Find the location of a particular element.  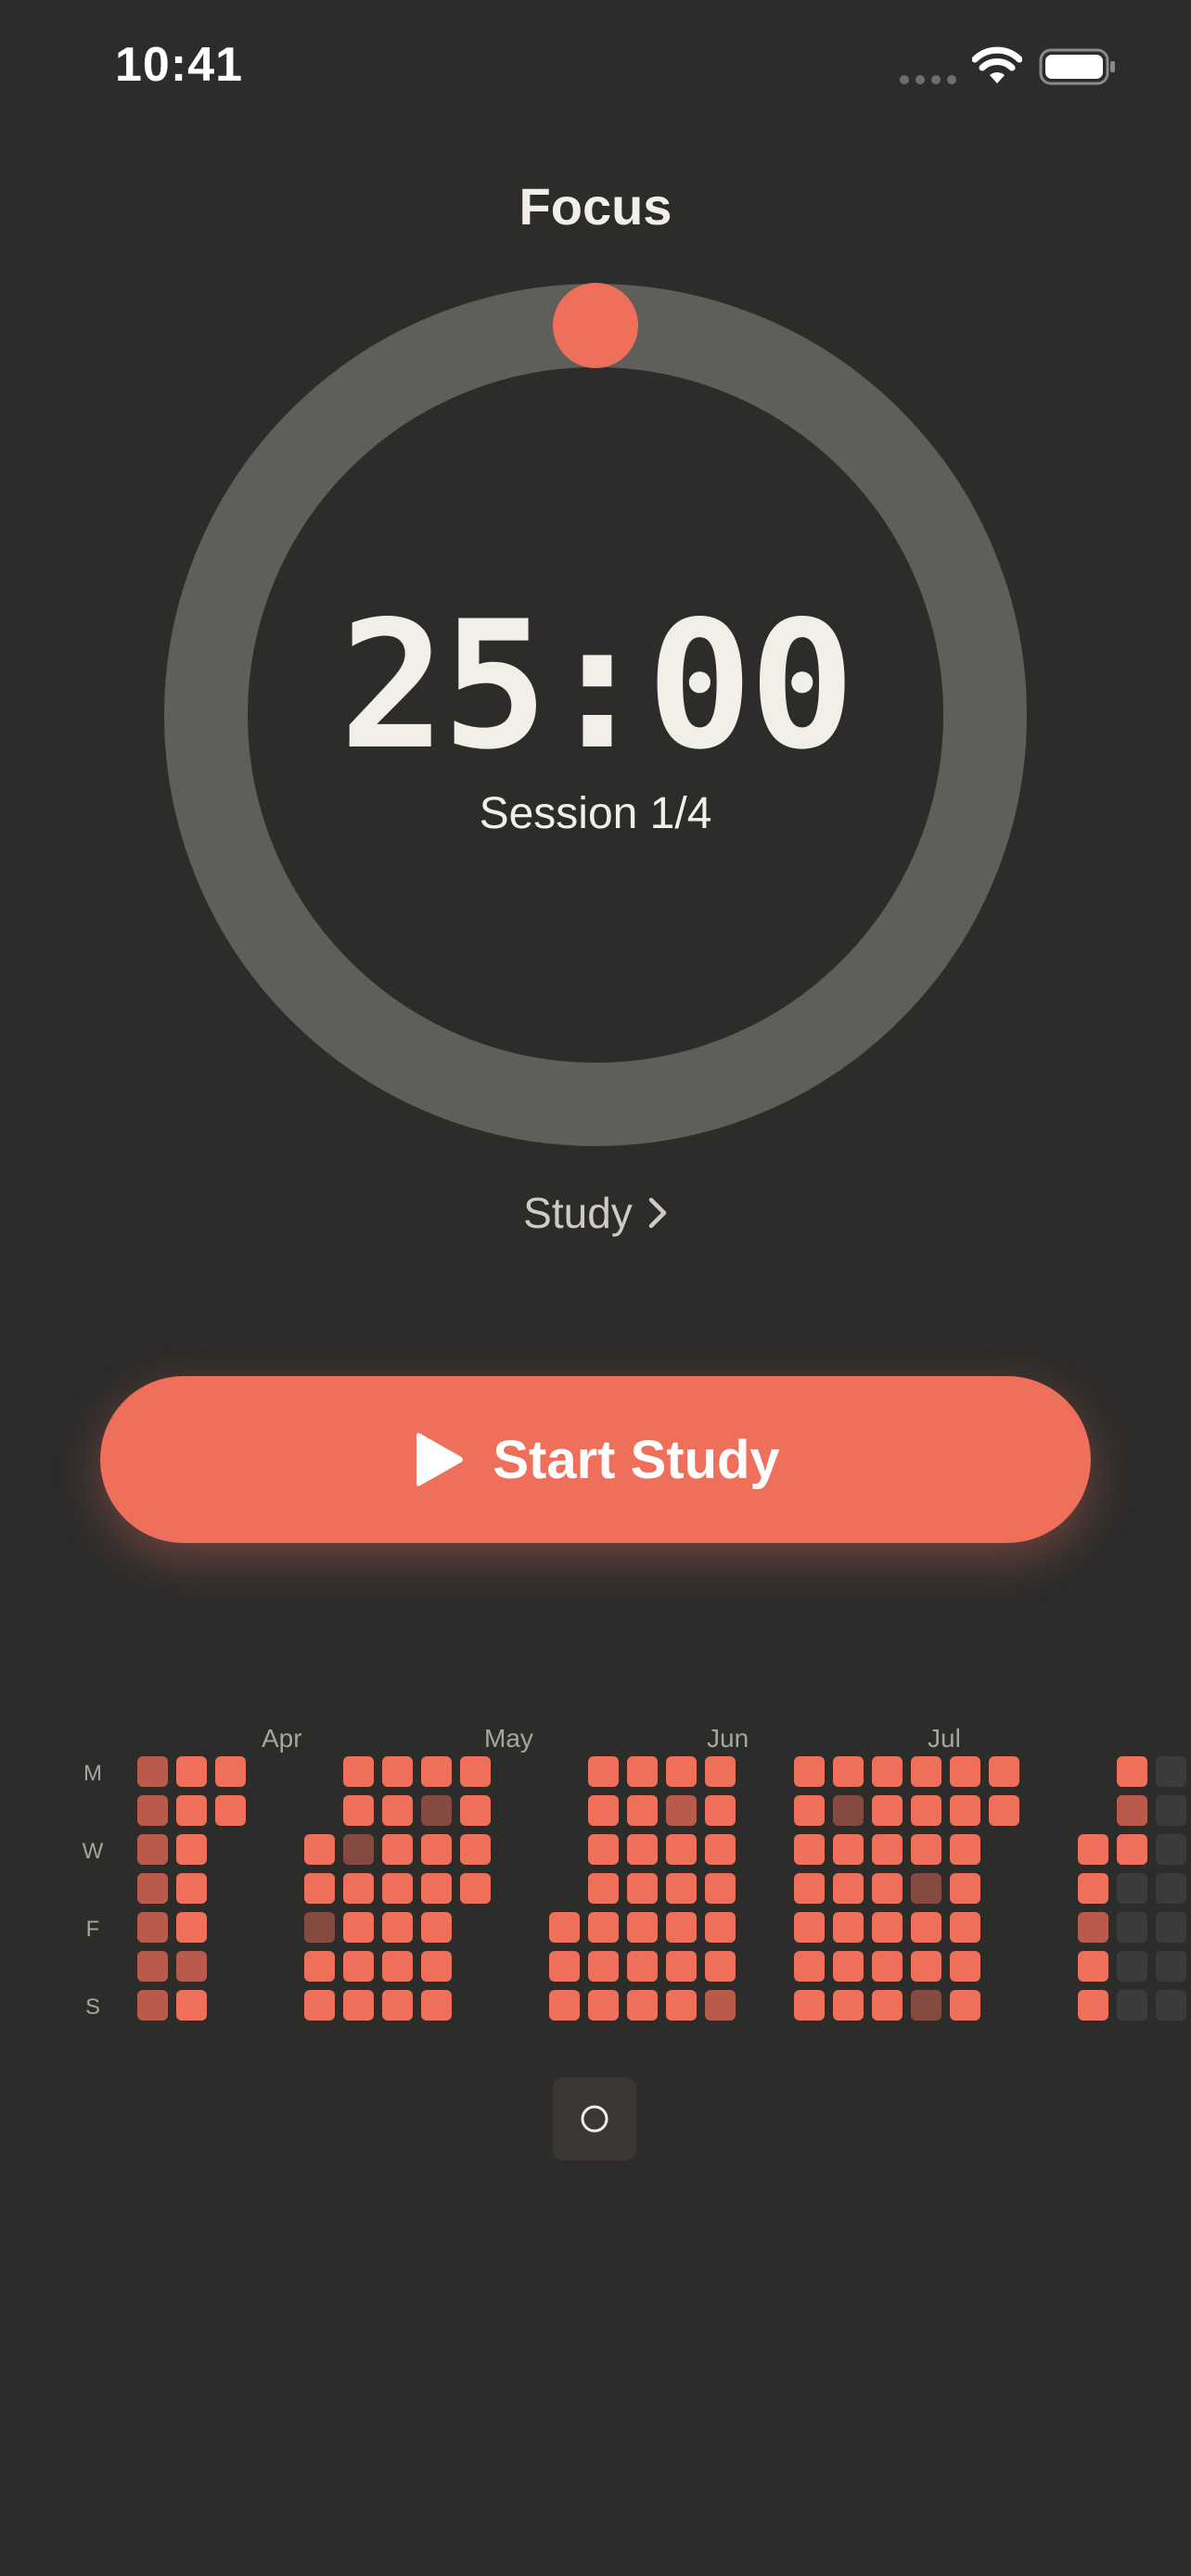

session-label: Session 1/4 is located at coordinates (595, 813).